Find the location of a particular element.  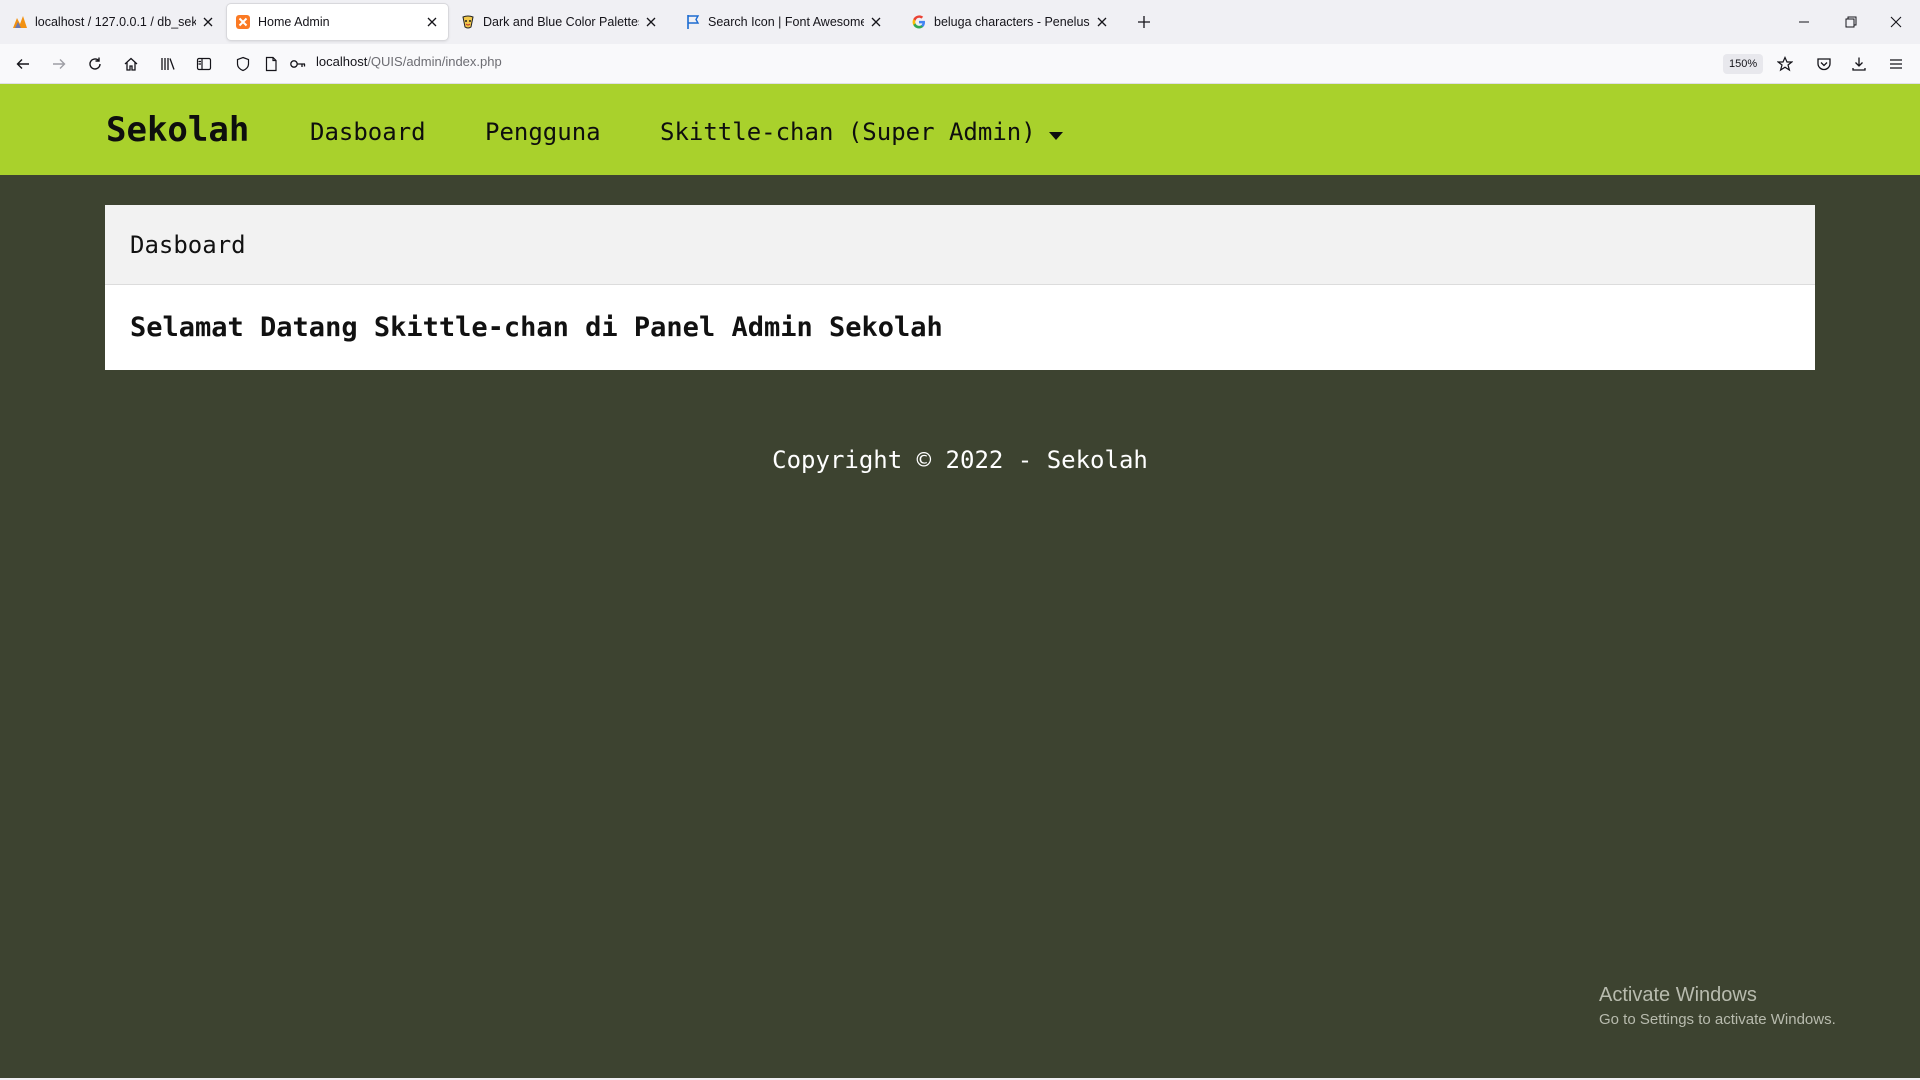

site-brand: Sekolah is located at coordinates (177, 130).